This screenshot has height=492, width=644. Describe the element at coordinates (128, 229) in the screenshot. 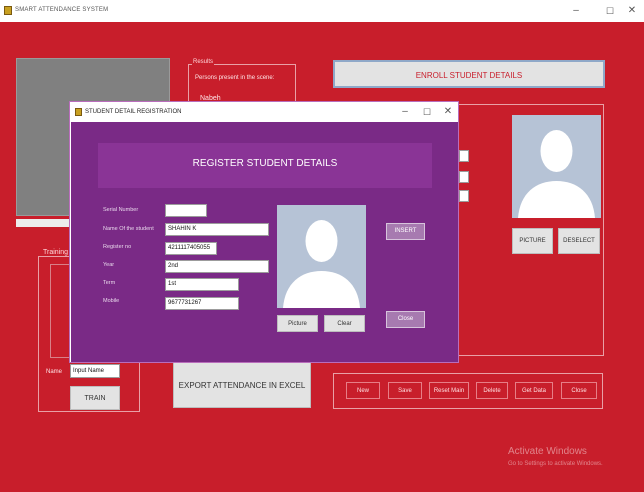

I see `student-name-label: Name Of the student` at that location.